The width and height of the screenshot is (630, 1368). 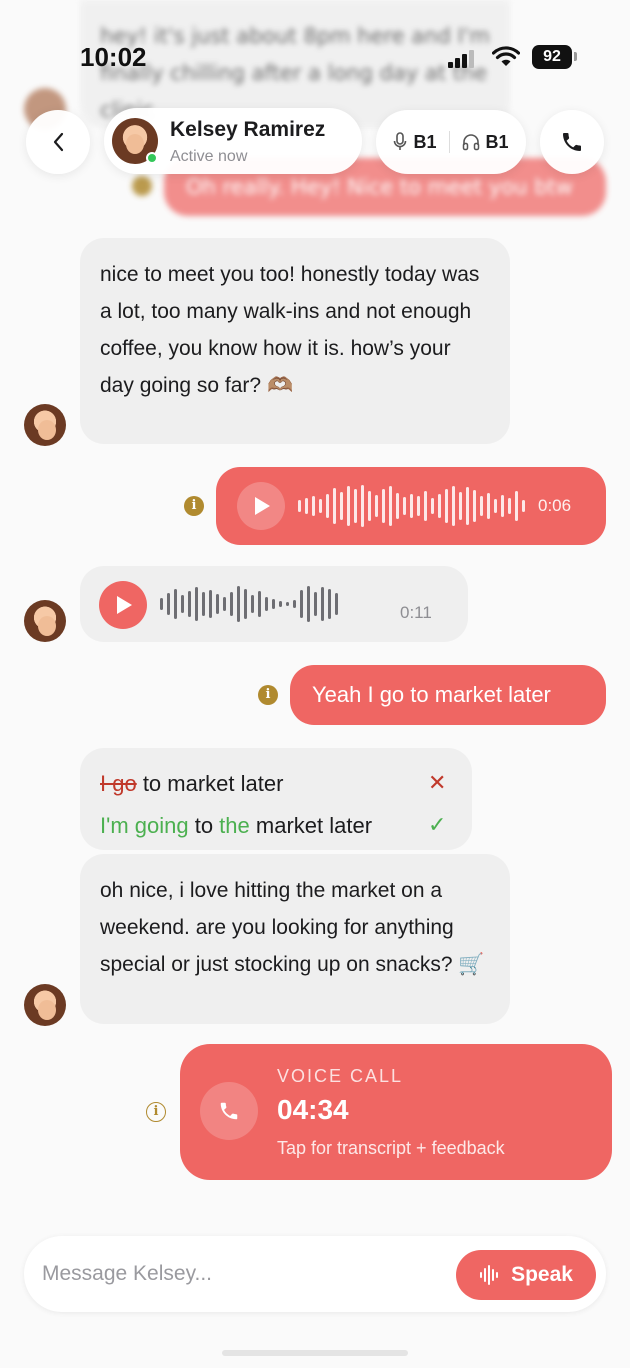 I want to click on blurred-info-icon, so click(x=142, y=186).